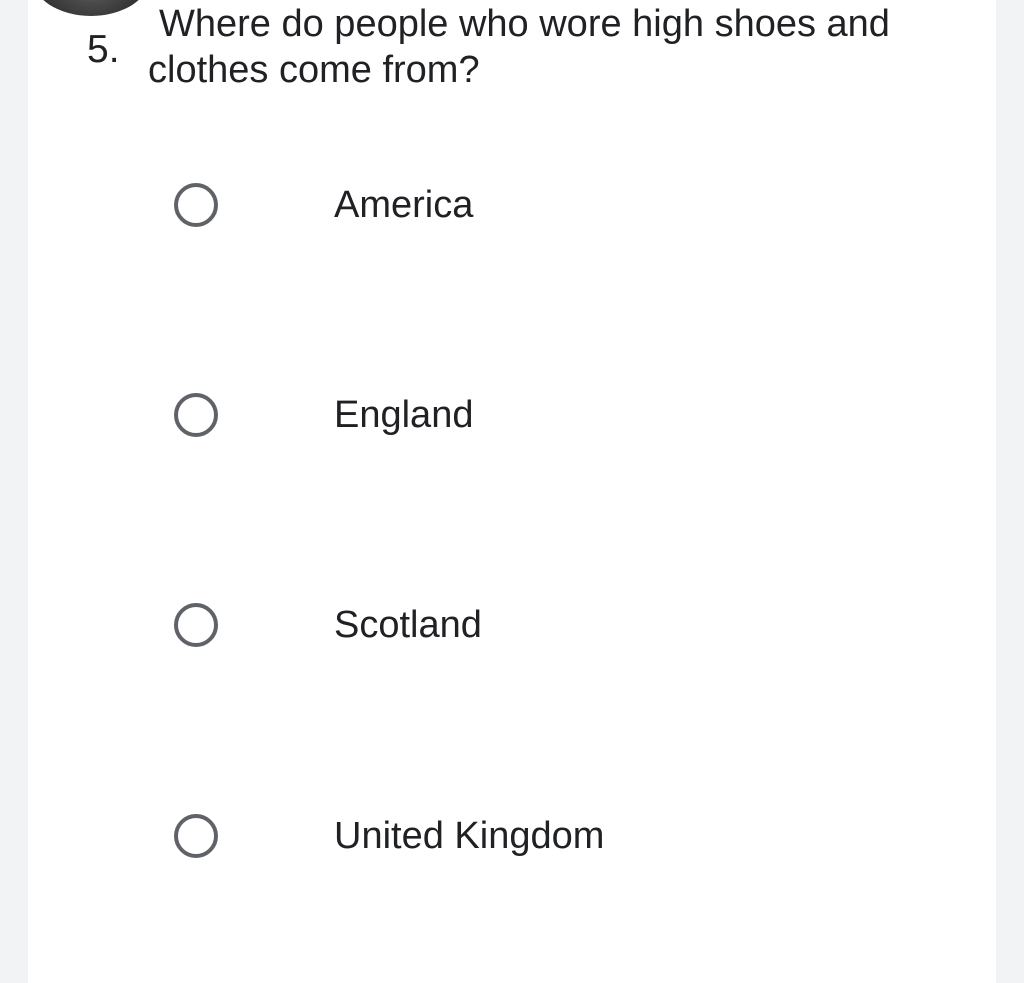 This screenshot has height=983, width=1024. Describe the element at coordinates (522, 205) in the screenshot. I see `option-america: America` at that location.